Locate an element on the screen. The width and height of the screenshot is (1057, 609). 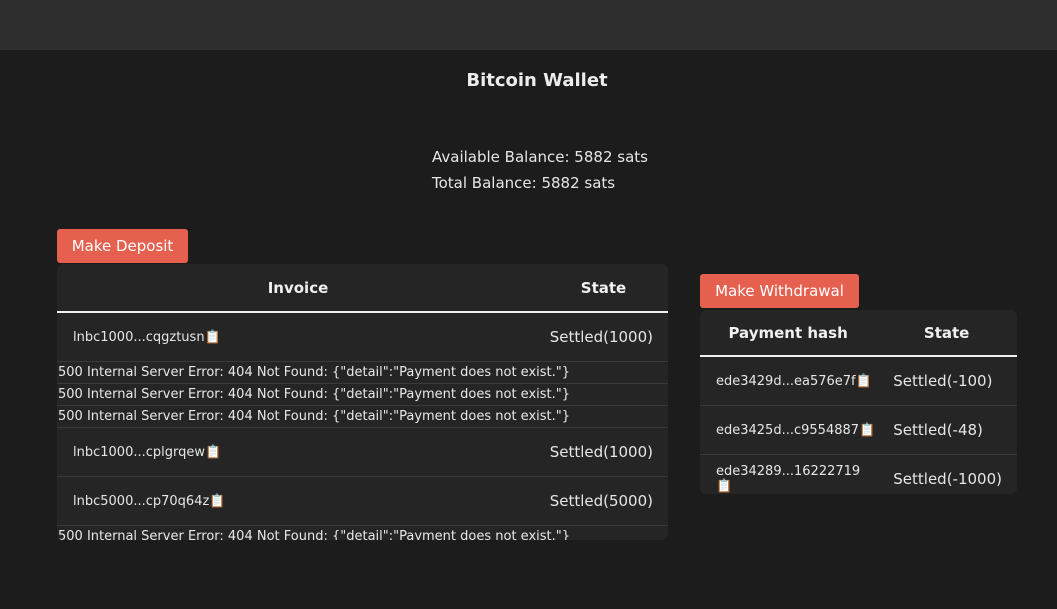
deposit-table-header: Invoice State is located at coordinates (362, 288).